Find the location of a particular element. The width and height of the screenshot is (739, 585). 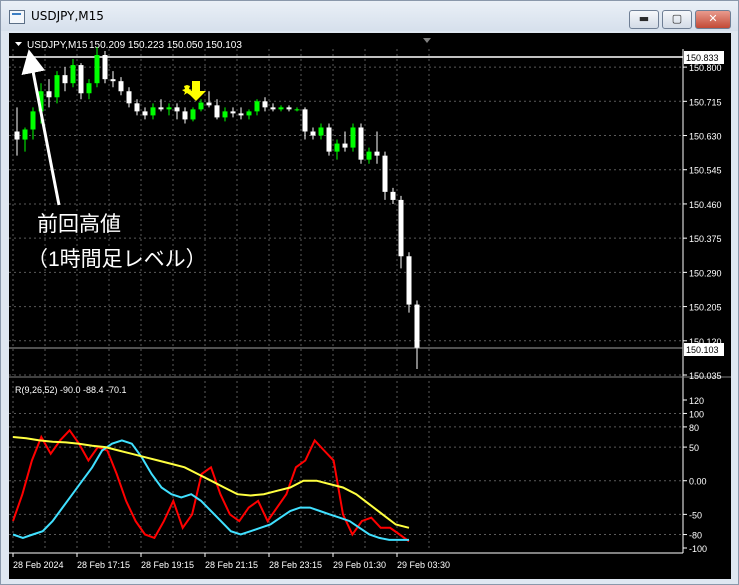

price-tick-label: 150.375 is located at coordinates (705, 239).